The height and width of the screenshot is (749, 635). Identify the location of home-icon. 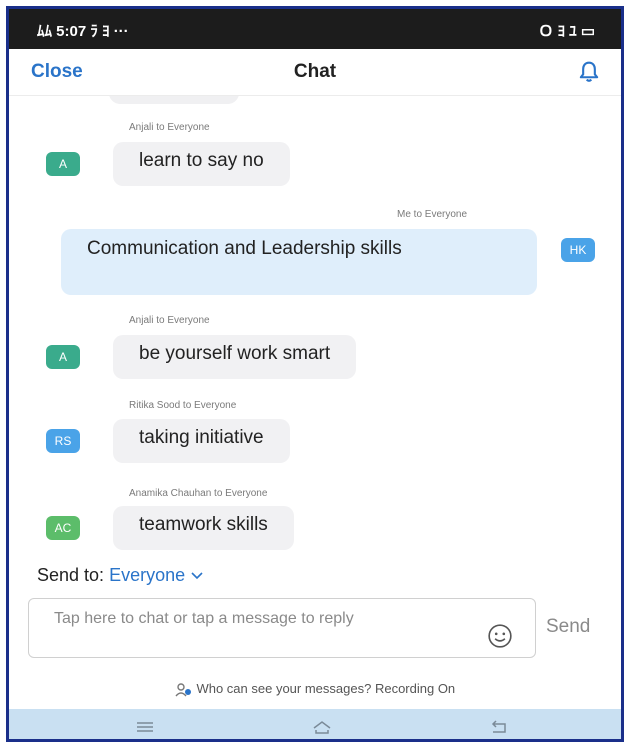
(322, 727).